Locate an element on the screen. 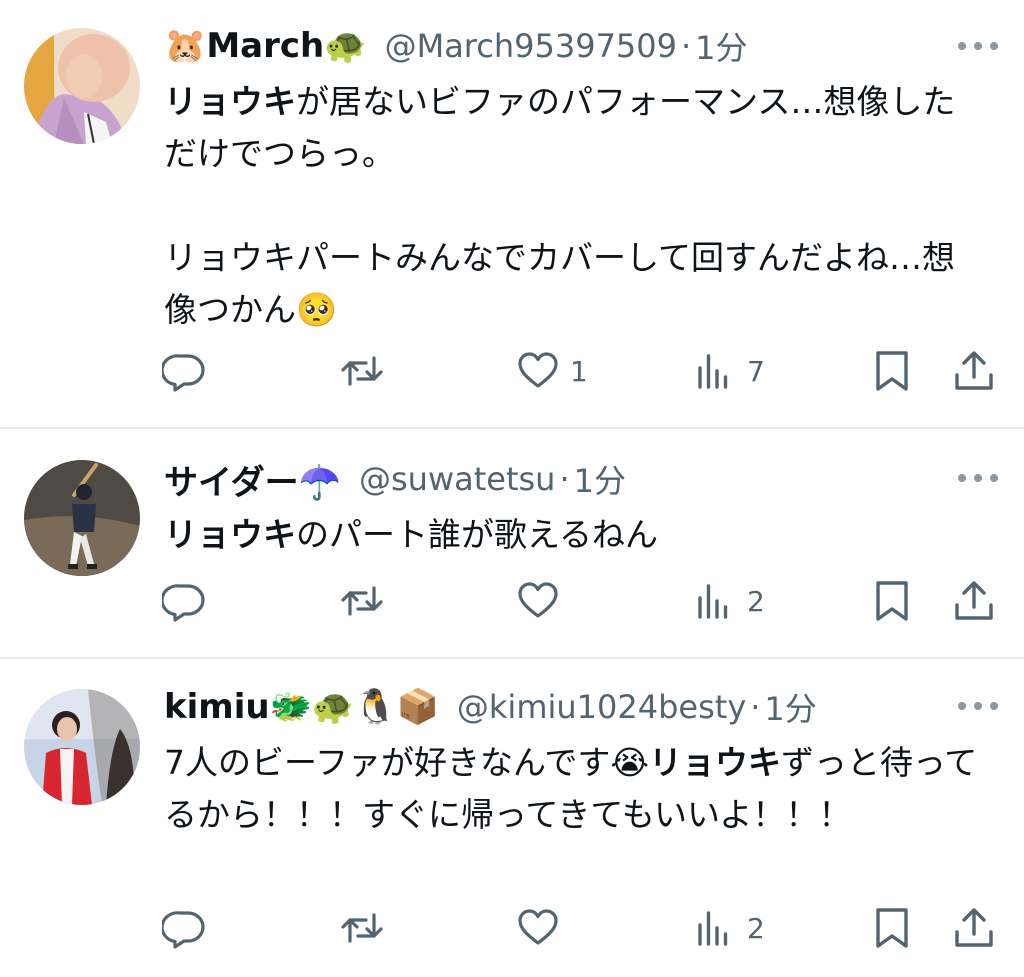  like-button: 1 is located at coordinates (552, 371).